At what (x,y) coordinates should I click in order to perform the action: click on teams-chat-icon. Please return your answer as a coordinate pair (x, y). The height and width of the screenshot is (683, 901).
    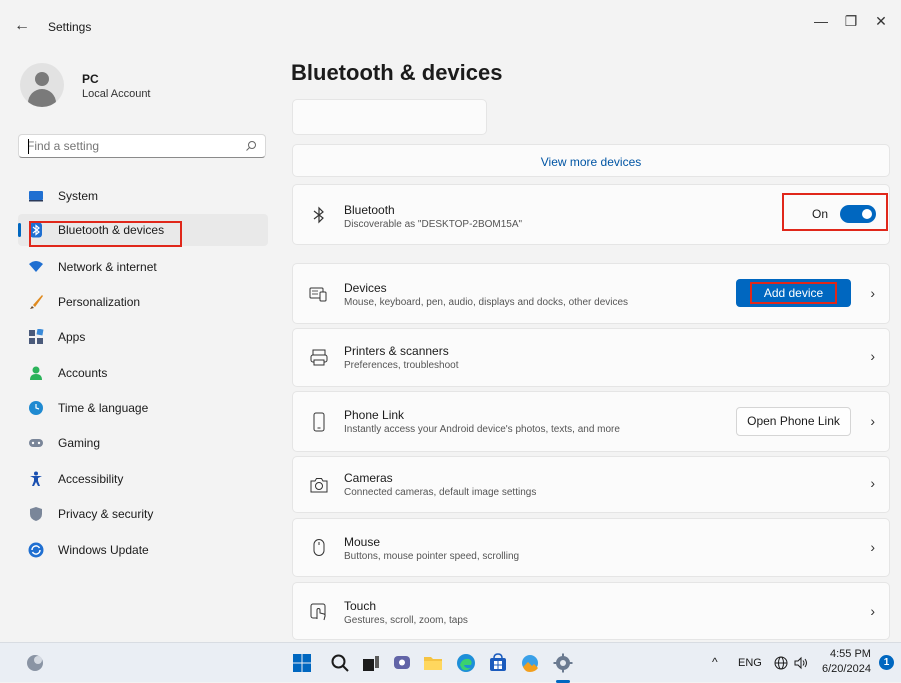
    Looking at the image, I should click on (402, 663).